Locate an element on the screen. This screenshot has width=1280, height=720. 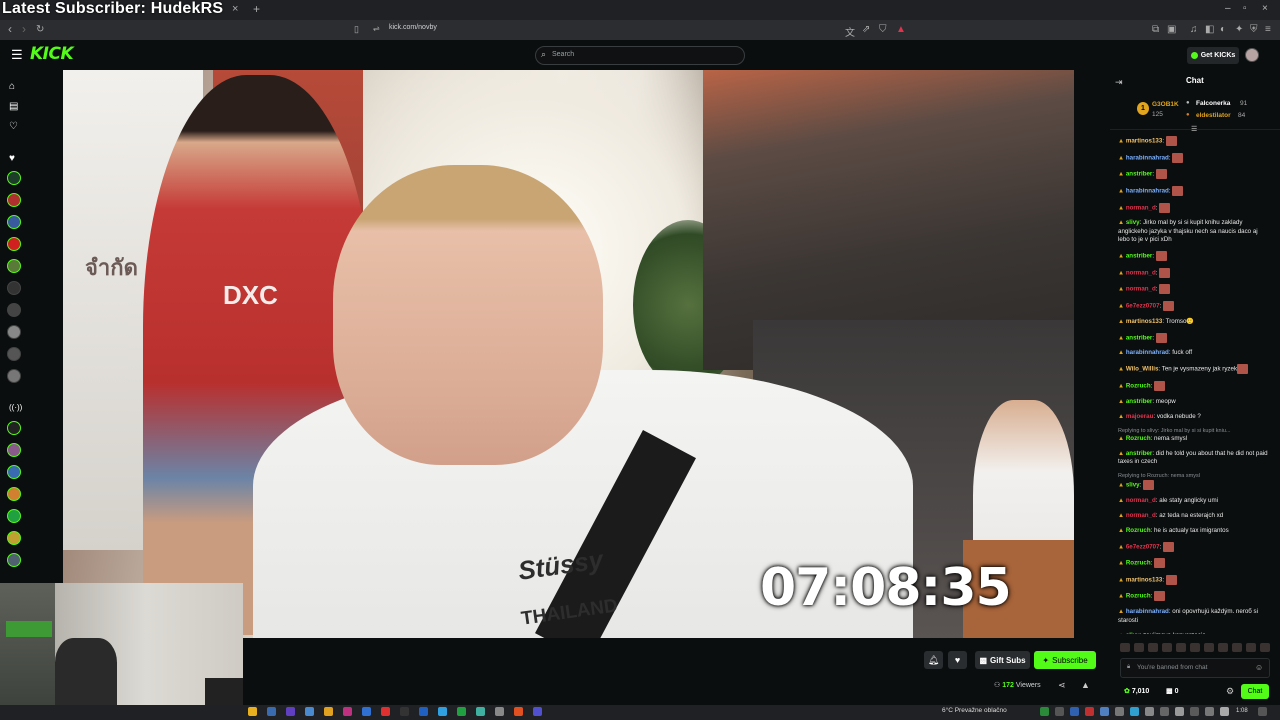
recent-emotes-row is located at coordinates (1196, 647).